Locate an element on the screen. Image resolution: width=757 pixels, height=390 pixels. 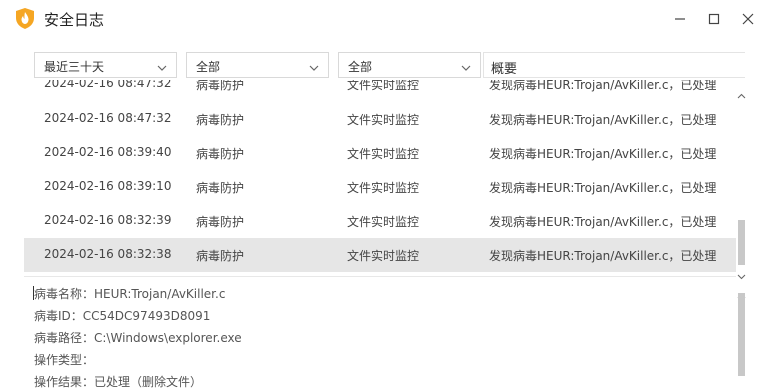
category-select: 全部 is located at coordinates (257, 65).